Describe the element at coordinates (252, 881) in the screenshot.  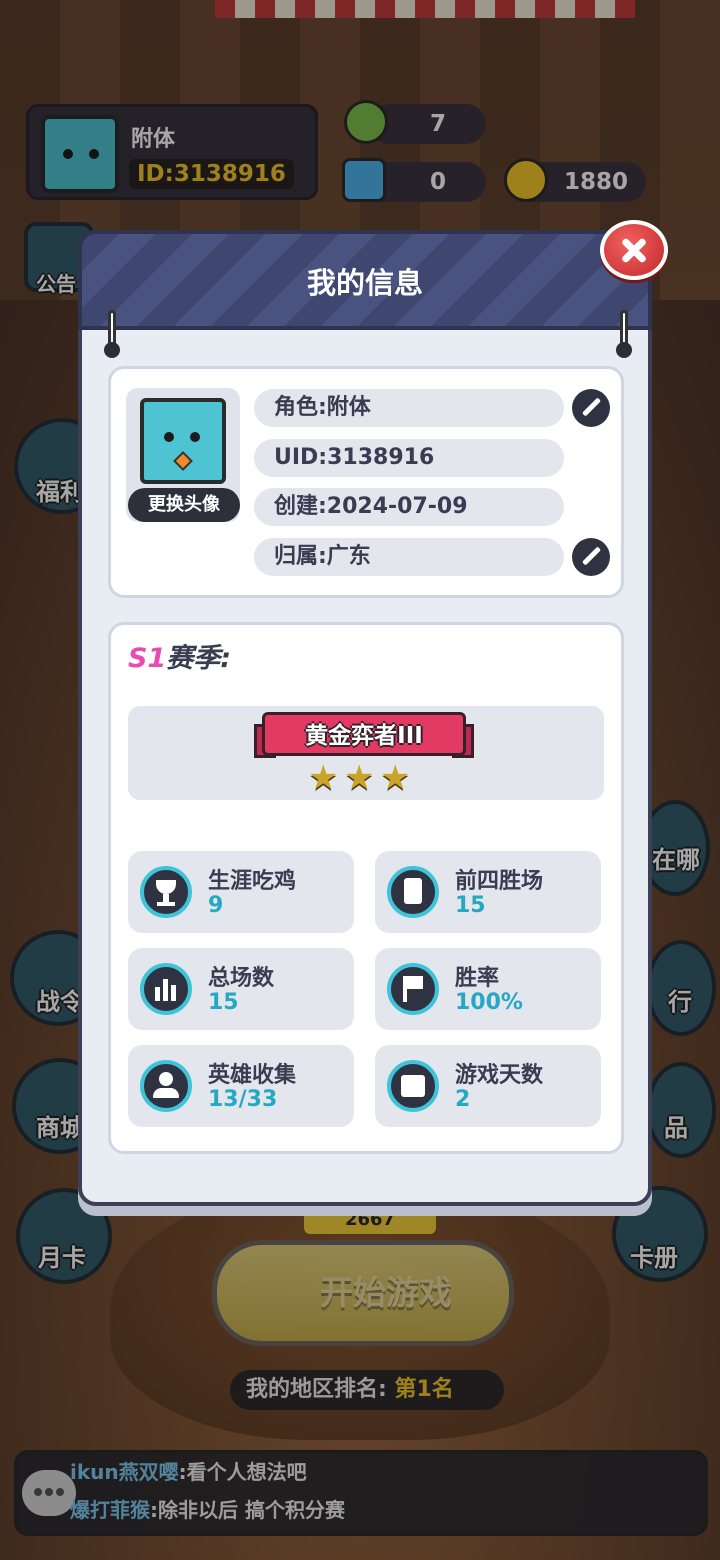
I see `stat-label: 生涯吃鸡` at that location.